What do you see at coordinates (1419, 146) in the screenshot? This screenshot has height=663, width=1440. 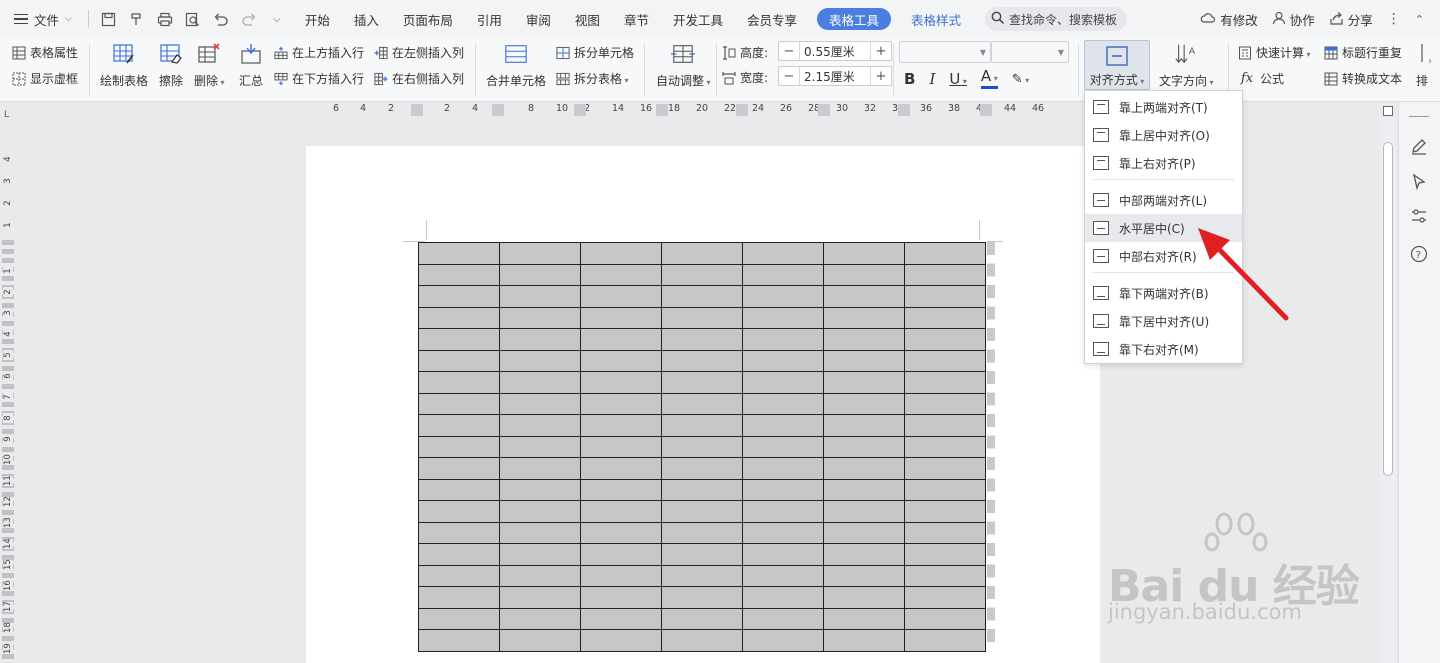 I see `edit-pen-icon` at bounding box center [1419, 146].